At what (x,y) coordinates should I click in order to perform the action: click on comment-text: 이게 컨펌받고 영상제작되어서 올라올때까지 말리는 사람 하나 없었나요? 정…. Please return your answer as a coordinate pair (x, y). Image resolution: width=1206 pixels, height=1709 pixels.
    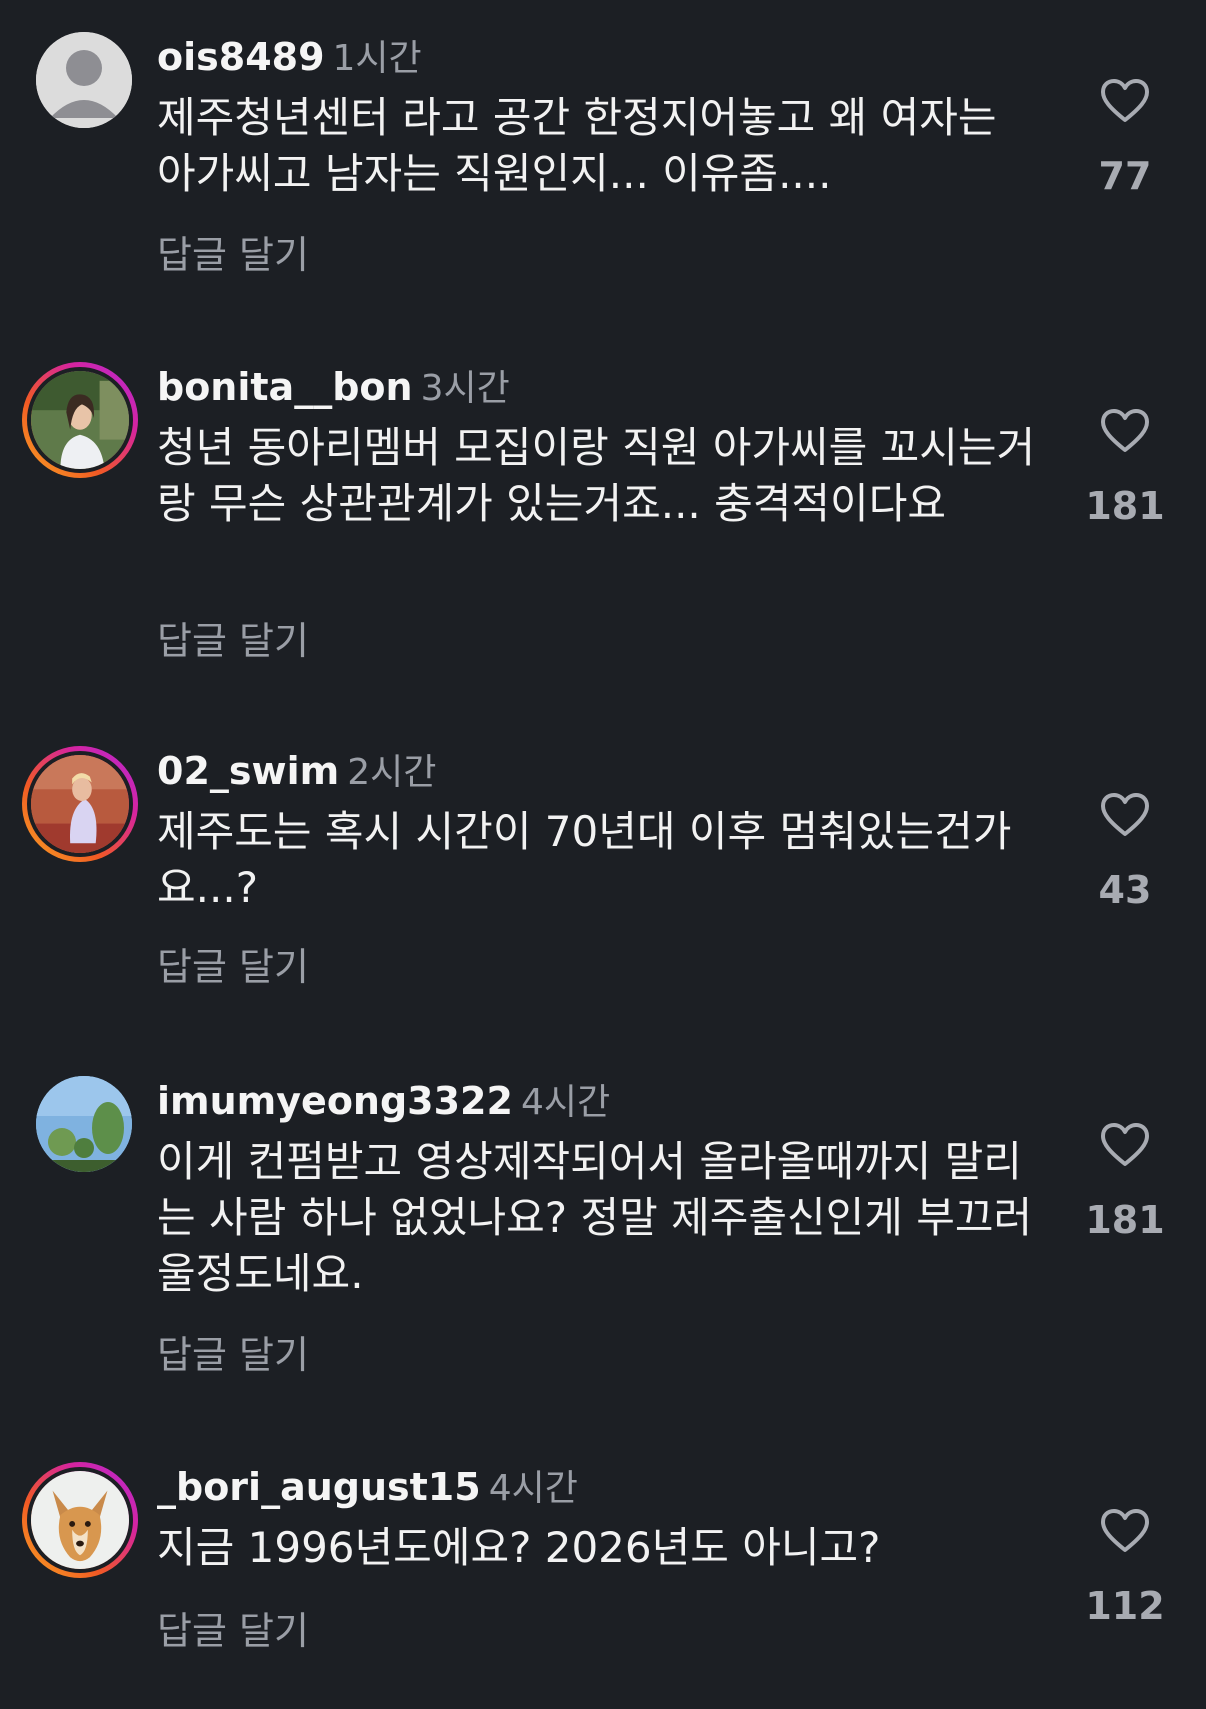
    Looking at the image, I should click on (595, 1217).